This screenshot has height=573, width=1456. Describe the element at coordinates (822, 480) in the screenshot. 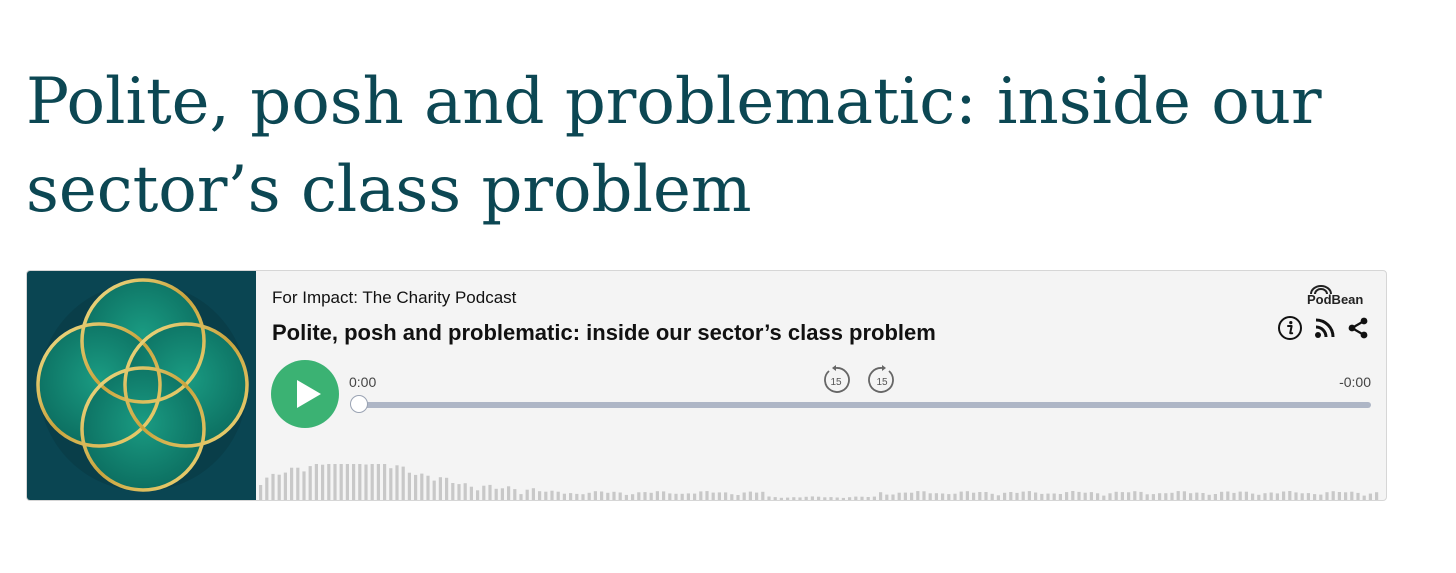

I see `waveform` at that location.